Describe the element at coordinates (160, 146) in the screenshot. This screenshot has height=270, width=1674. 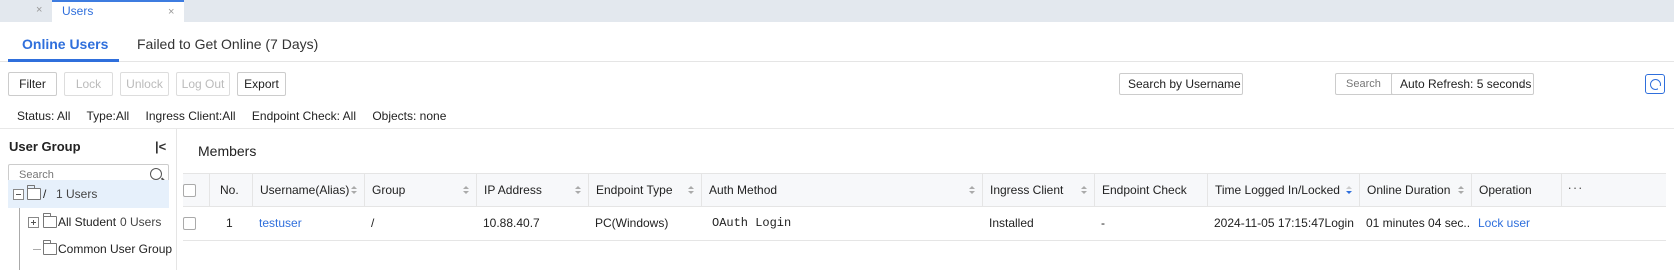
I see `collapse-panel-icon: |<` at that location.